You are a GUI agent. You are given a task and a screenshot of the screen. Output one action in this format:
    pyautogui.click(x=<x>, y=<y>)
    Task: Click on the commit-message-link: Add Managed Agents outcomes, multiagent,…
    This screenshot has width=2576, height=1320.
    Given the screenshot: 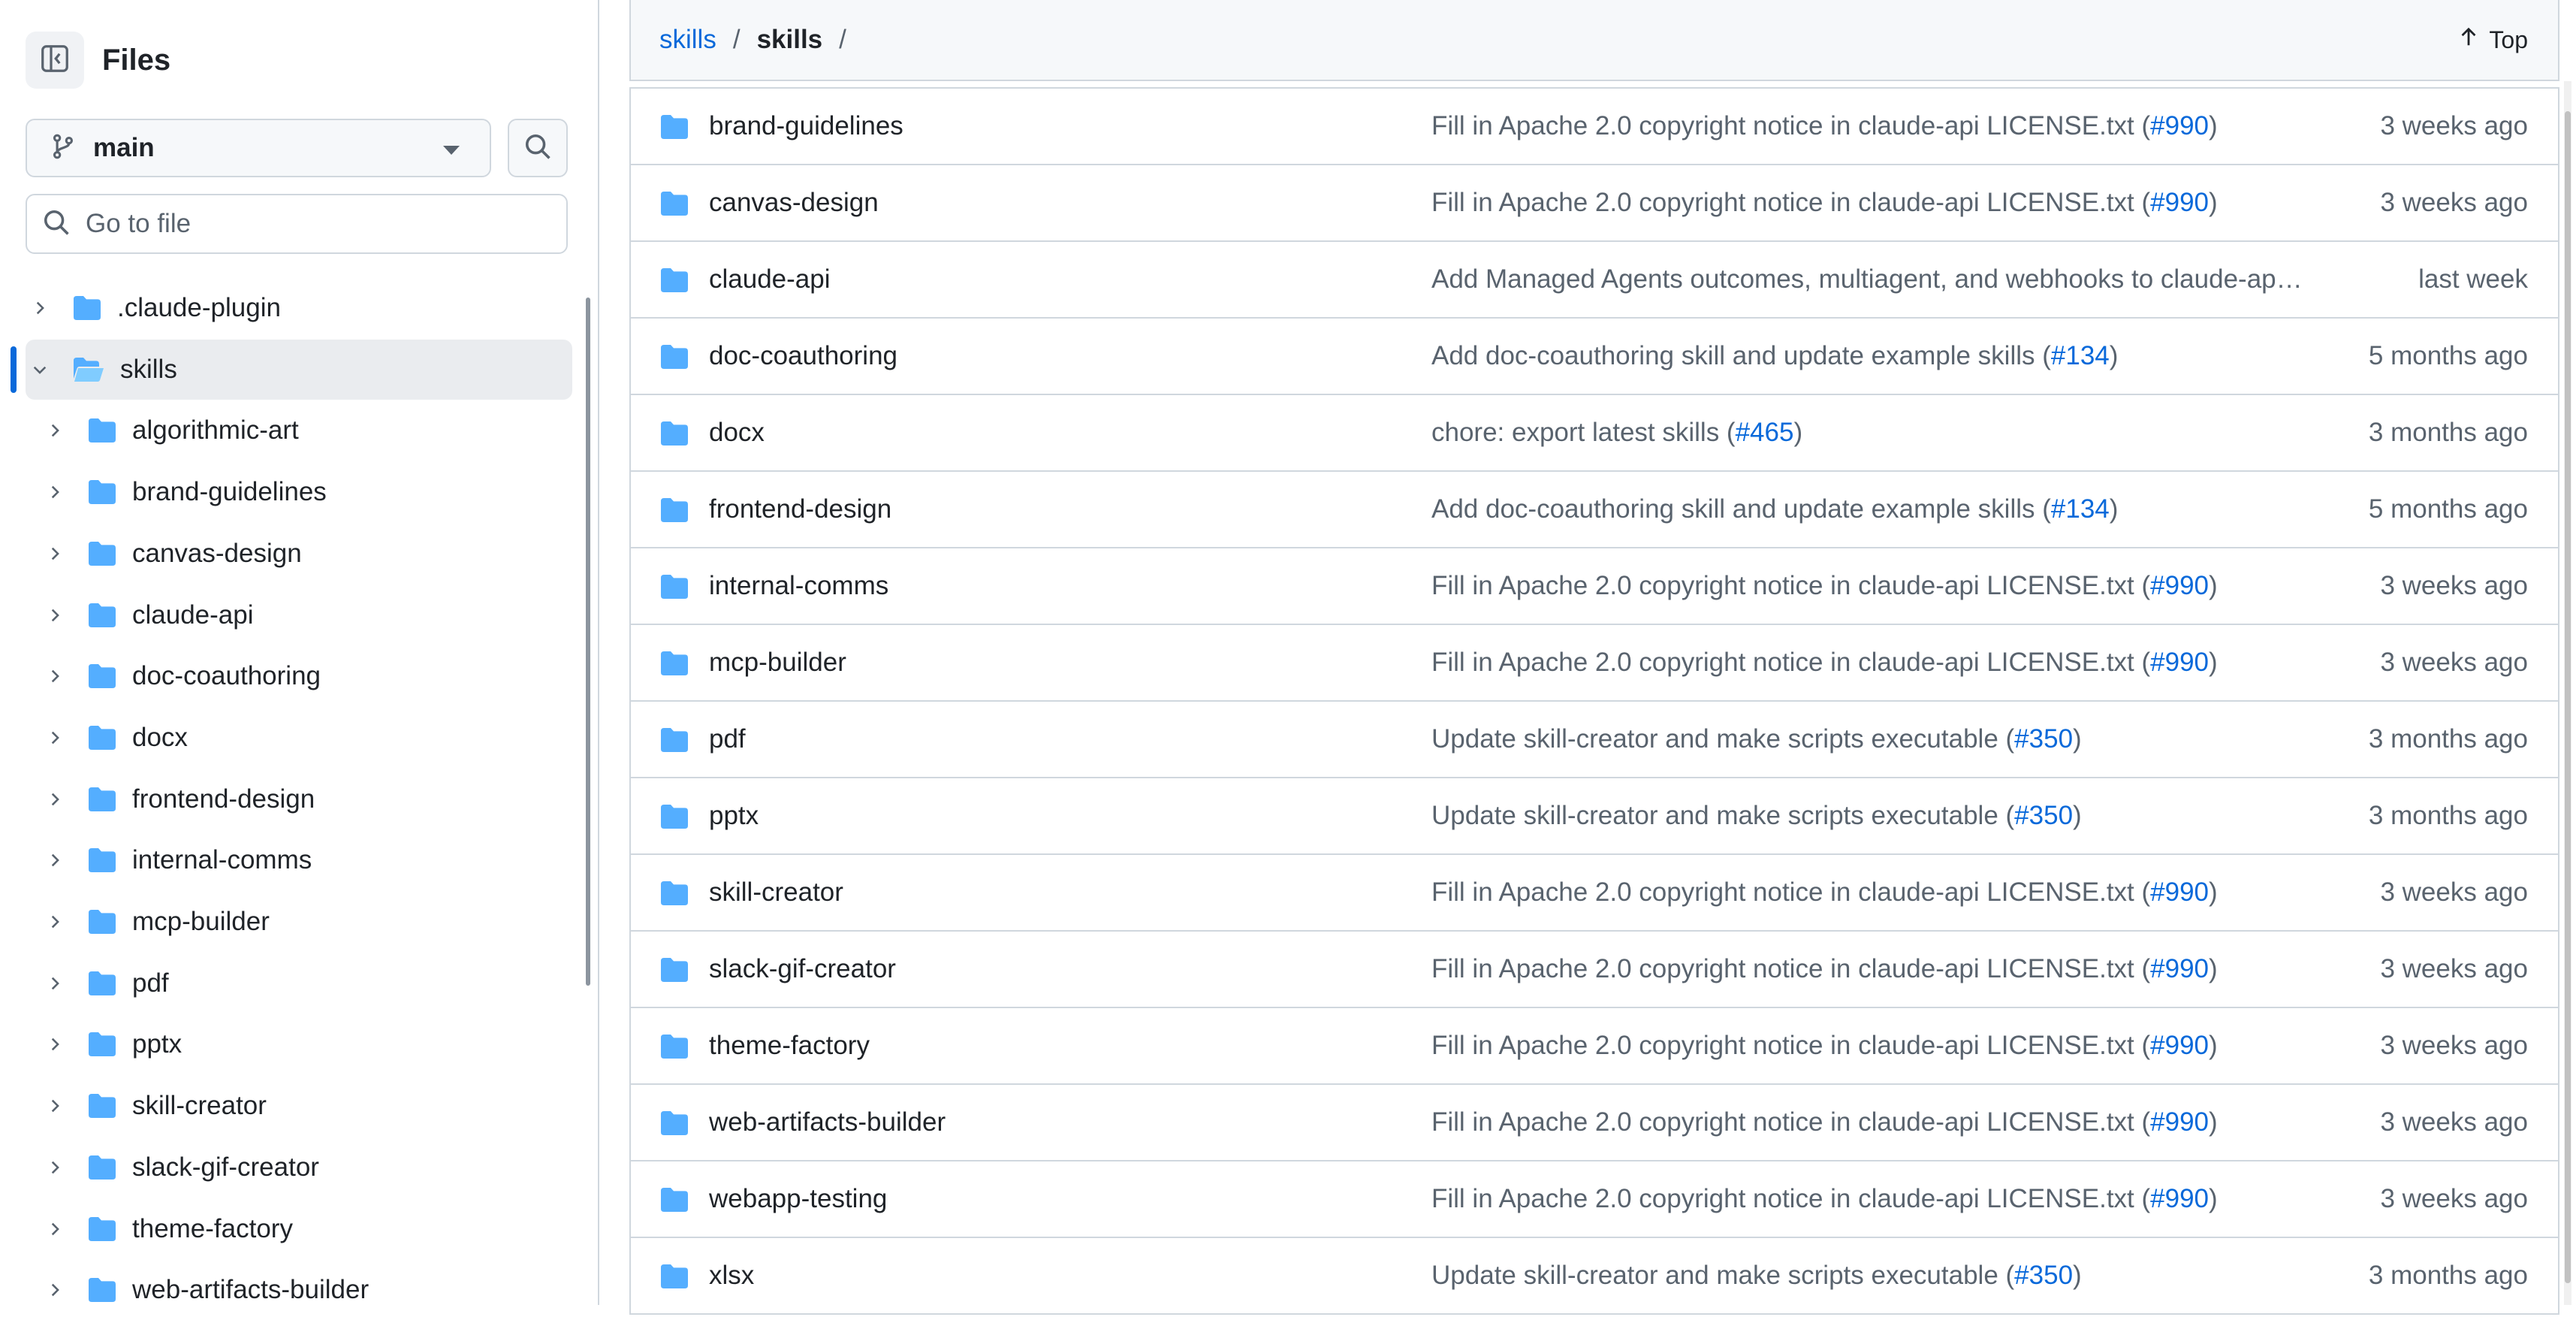 What is the action you would take?
    pyautogui.click(x=1874, y=279)
    